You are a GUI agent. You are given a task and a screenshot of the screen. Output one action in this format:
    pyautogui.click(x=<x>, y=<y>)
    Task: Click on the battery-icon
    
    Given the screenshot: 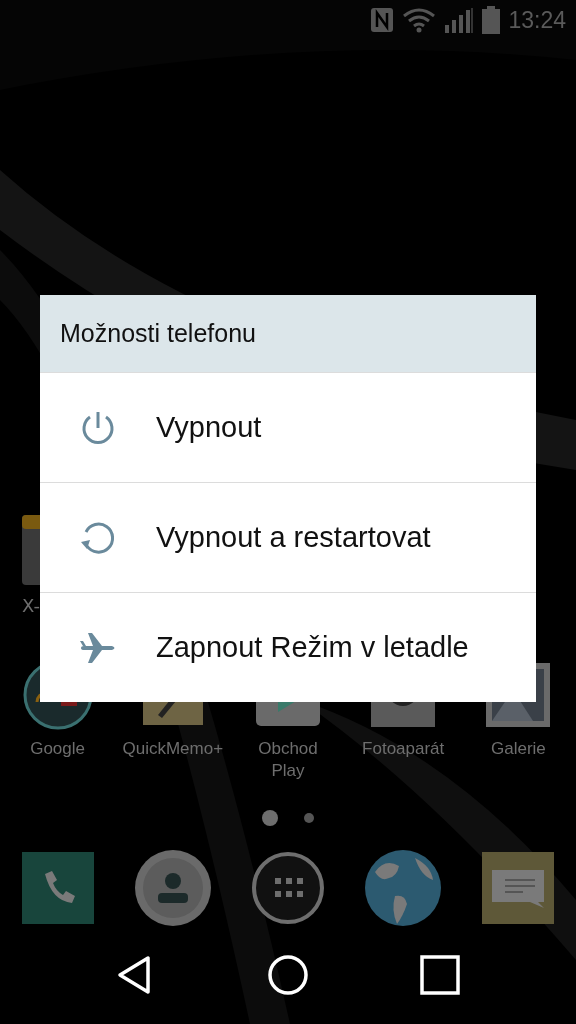 What is the action you would take?
    pyautogui.click(x=491, y=20)
    